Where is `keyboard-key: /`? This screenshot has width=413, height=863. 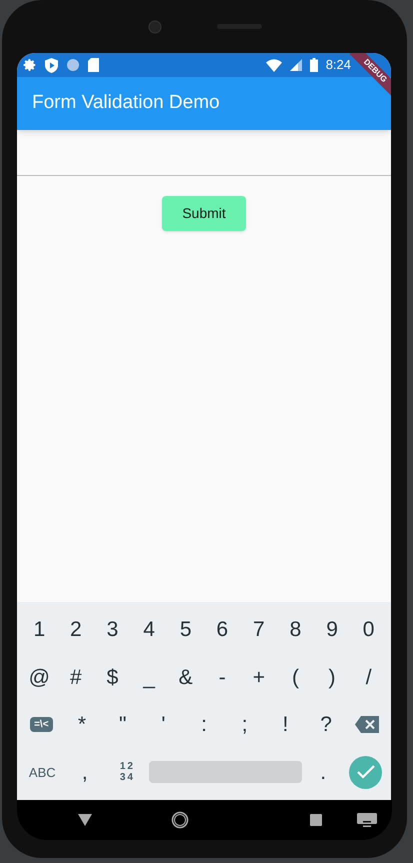
keyboard-key: / is located at coordinates (369, 677).